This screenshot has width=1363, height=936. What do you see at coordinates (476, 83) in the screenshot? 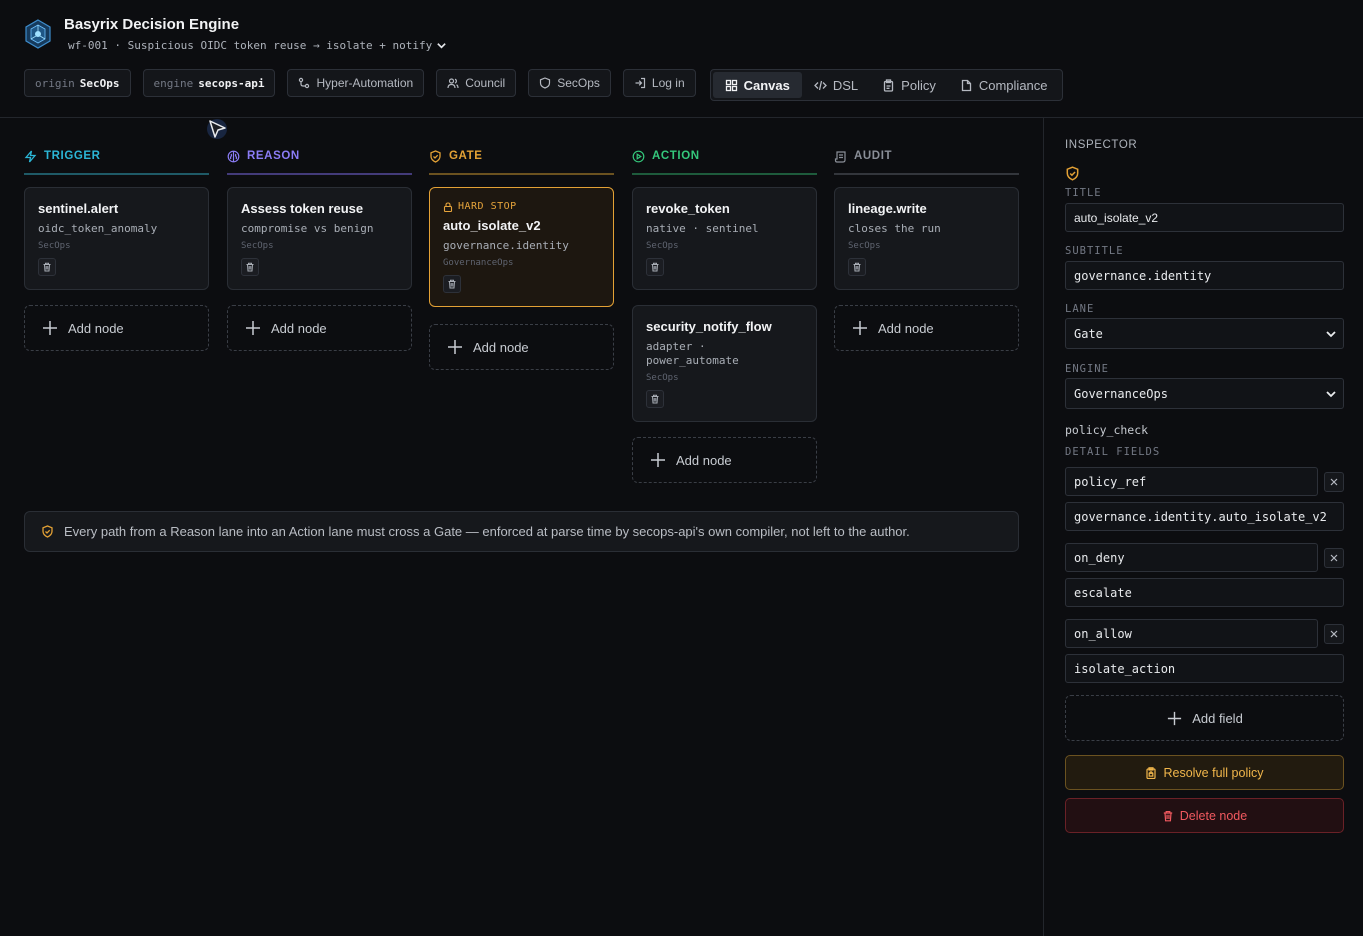
I see `council-button: Council` at bounding box center [476, 83].